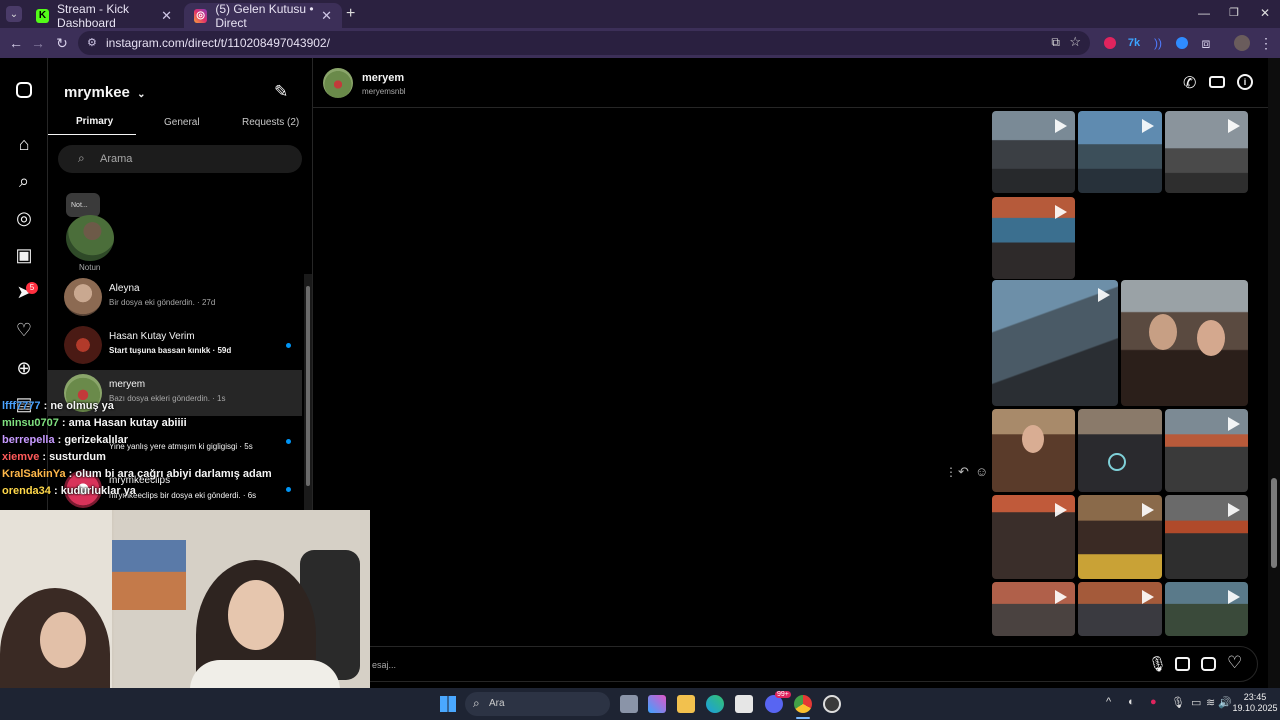  I want to click on chat-name: meryem, so click(383, 78).